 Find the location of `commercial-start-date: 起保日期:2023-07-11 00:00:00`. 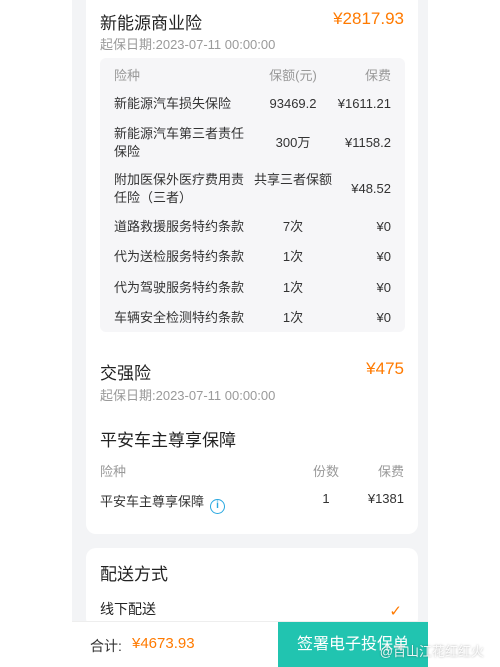

commercial-start-date: 起保日期:2023-07-11 00:00:00 is located at coordinates (188, 44).